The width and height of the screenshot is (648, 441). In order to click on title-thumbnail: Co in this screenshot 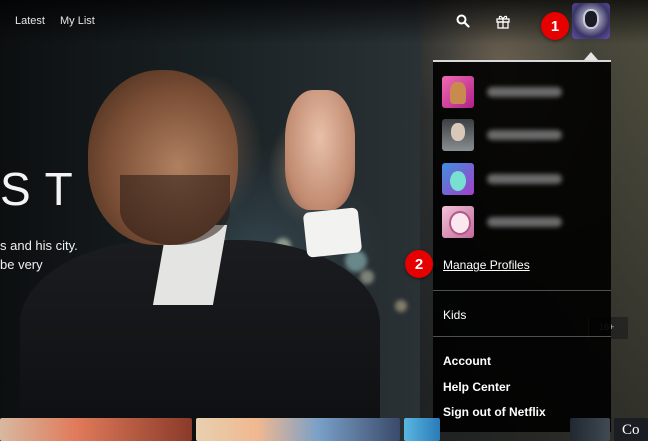, I will do `click(631, 429)`.